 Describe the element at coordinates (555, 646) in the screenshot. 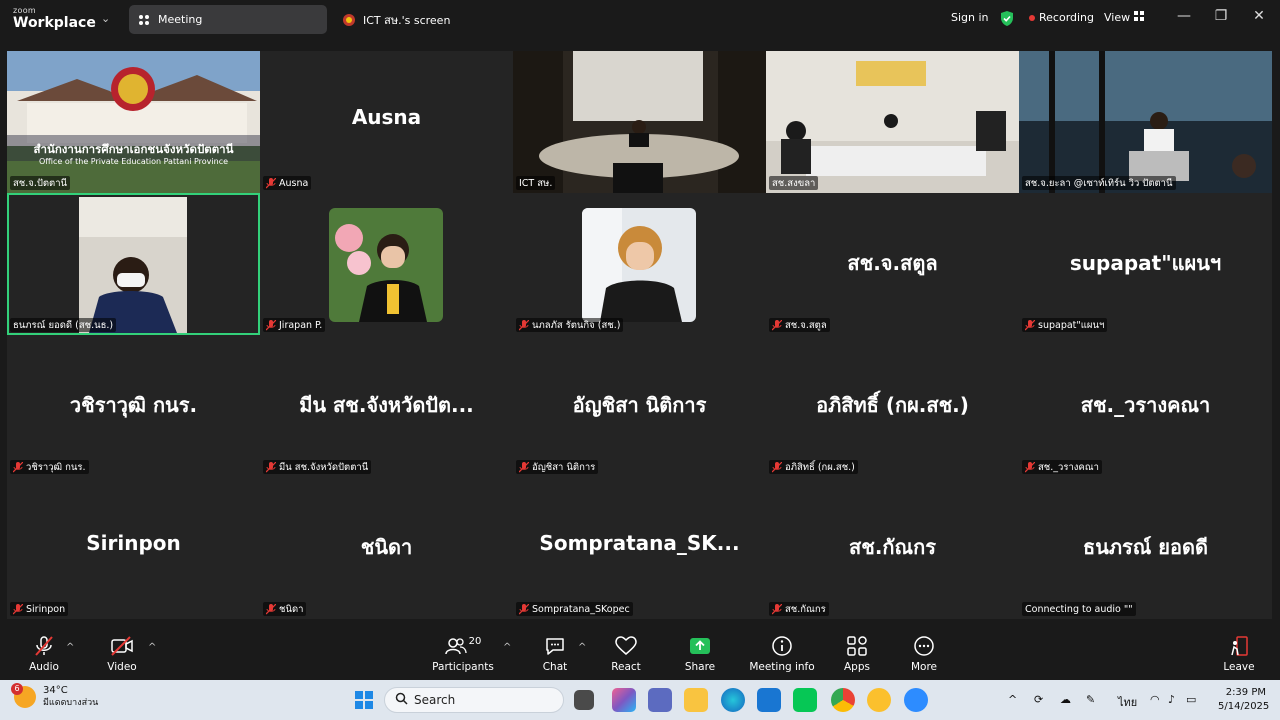

I see `chat-icon` at that location.